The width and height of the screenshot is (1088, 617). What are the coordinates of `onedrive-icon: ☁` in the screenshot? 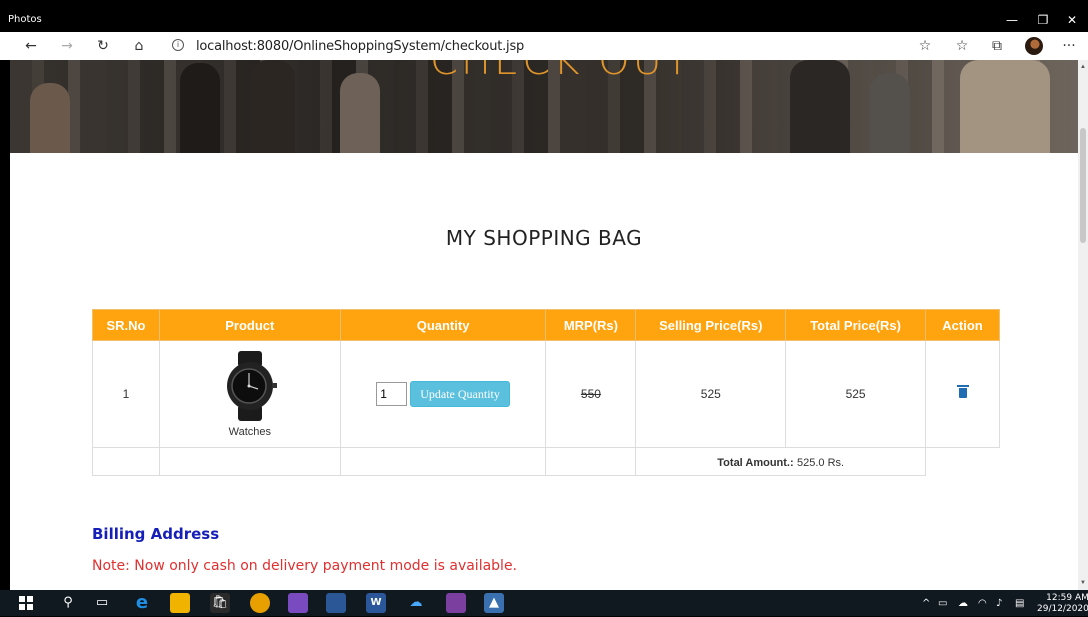 It's located at (416, 603).